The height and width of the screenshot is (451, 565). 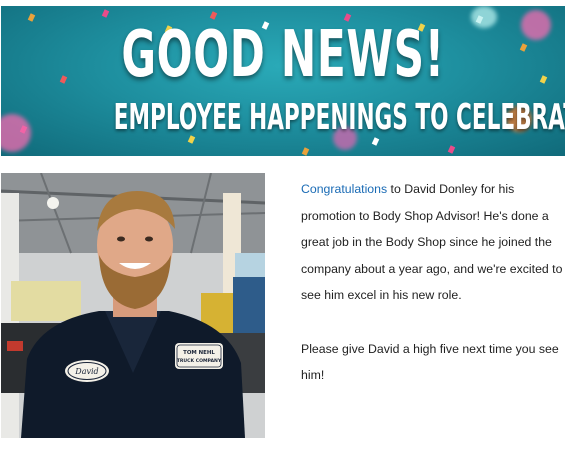 What do you see at coordinates (199, 353) in the screenshot?
I see `company-patch-line1: TOM NEHL` at bounding box center [199, 353].